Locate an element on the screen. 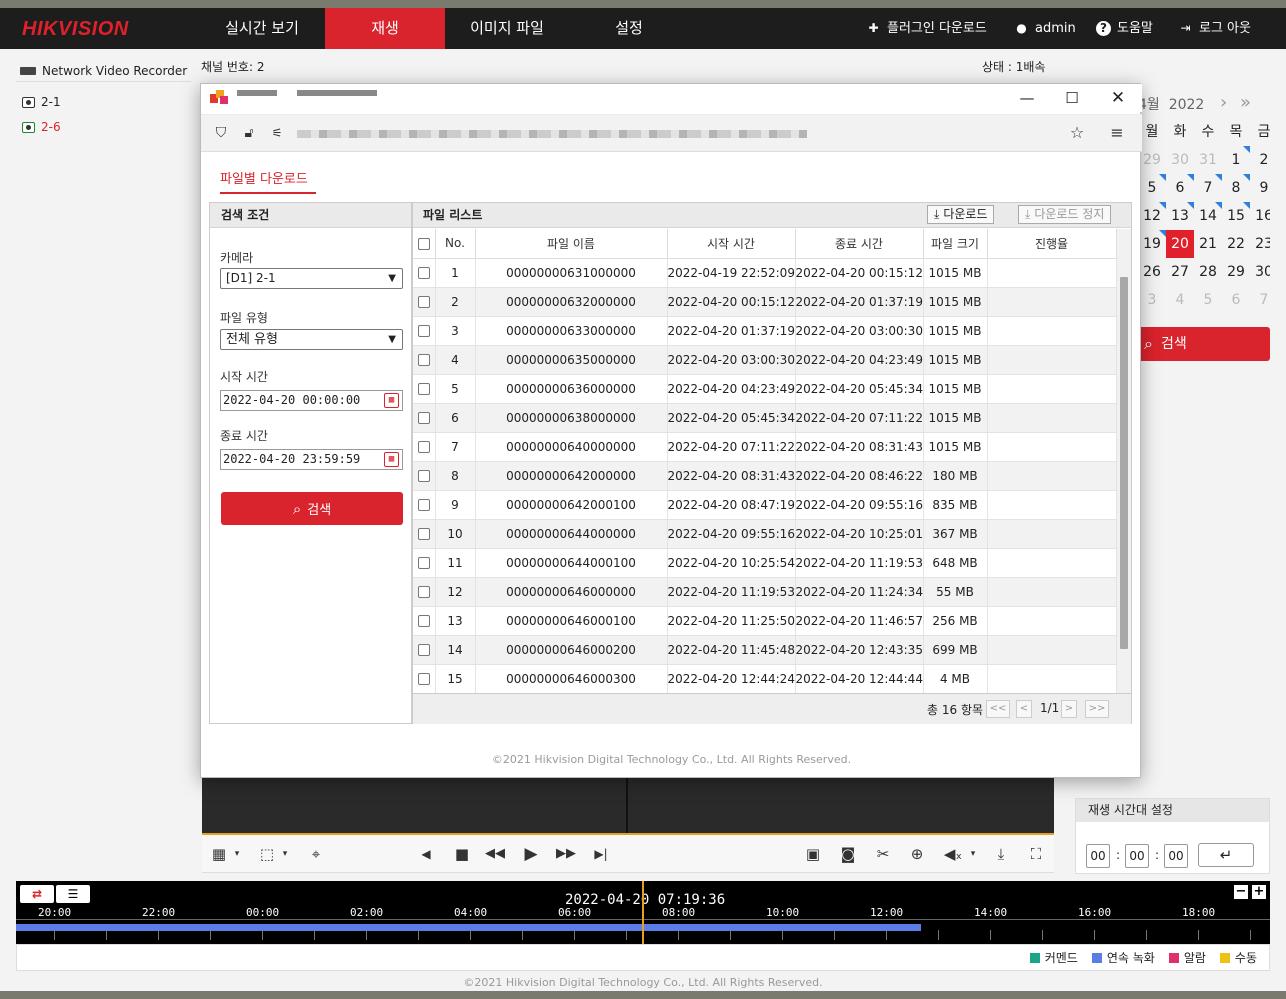 This screenshot has height=999, width=1286. next-month-icon: › is located at coordinates (1223, 102).